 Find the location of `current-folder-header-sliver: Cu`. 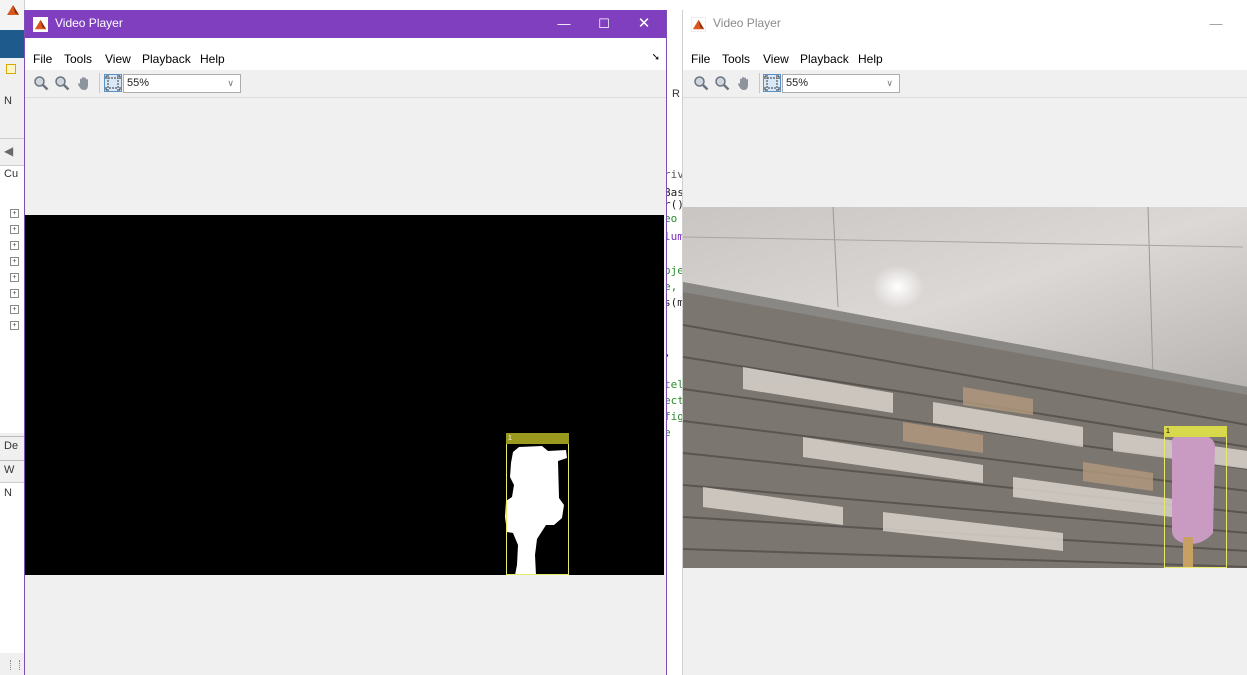

current-folder-header-sliver: Cu is located at coordinates (12, 175).